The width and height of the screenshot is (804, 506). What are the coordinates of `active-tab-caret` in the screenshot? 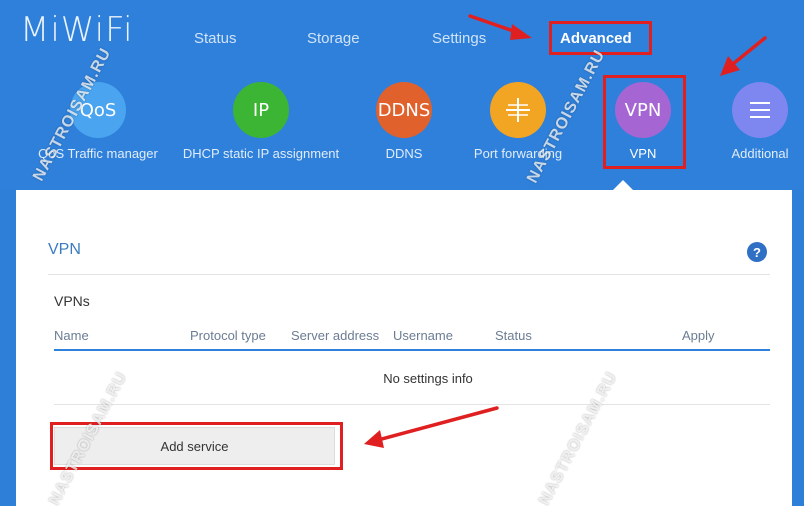 It's located at (623, 185).